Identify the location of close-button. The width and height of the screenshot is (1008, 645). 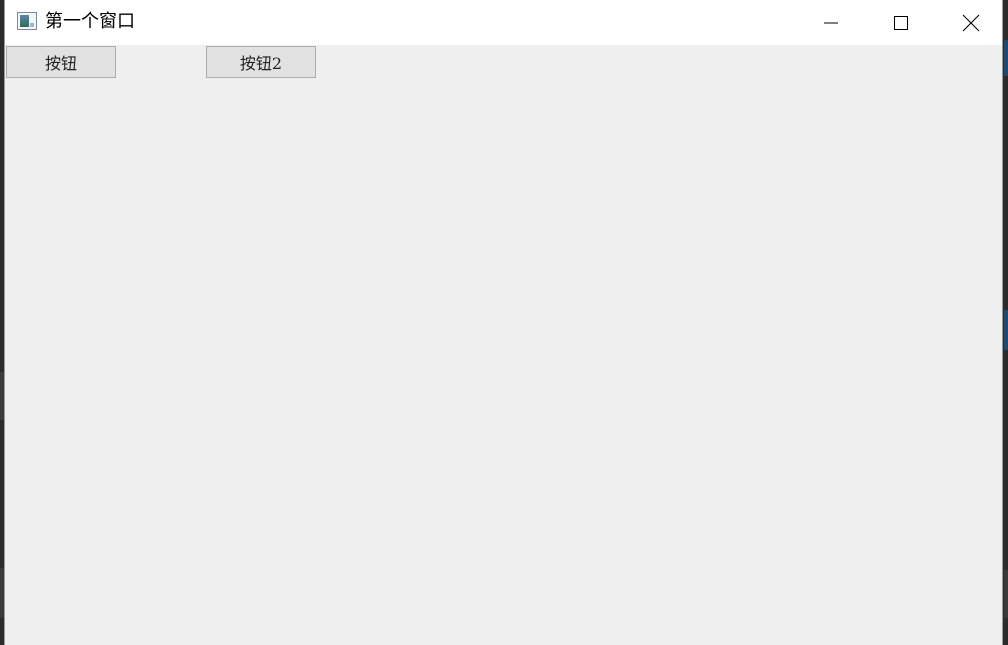
(971, 22).